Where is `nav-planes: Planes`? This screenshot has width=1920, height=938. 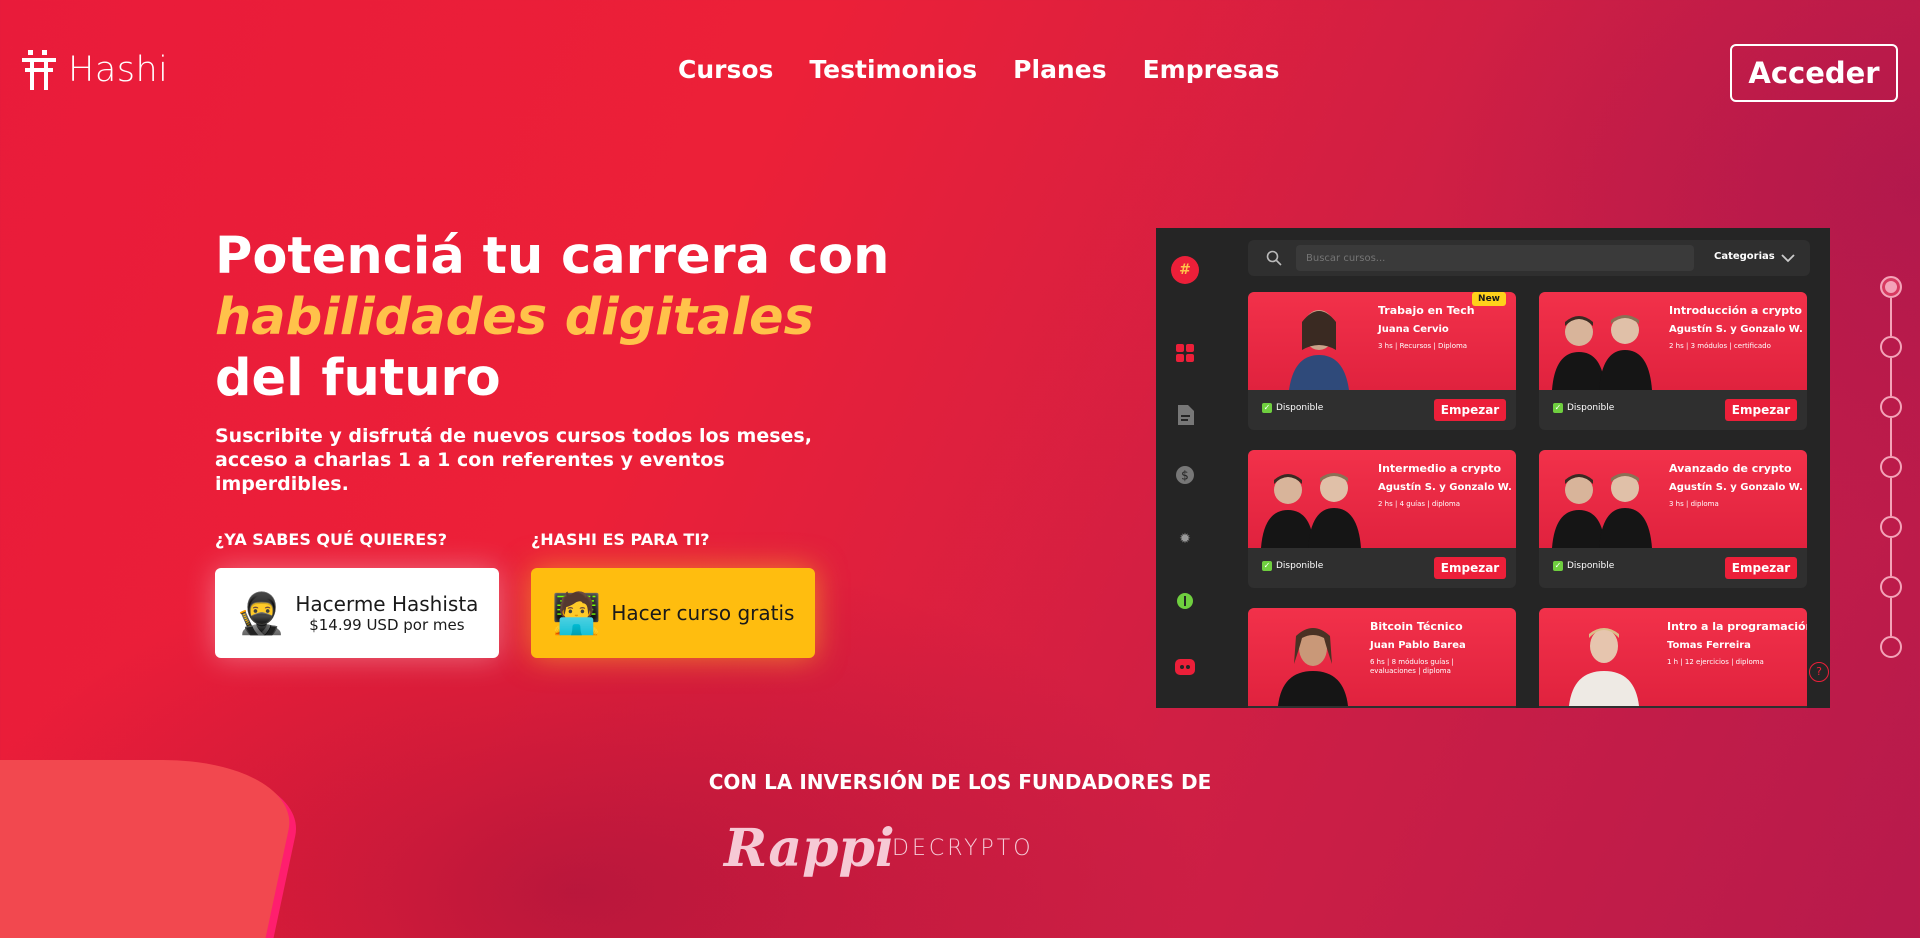
nav-planes: Planes is located at coordinates (1059, 69).